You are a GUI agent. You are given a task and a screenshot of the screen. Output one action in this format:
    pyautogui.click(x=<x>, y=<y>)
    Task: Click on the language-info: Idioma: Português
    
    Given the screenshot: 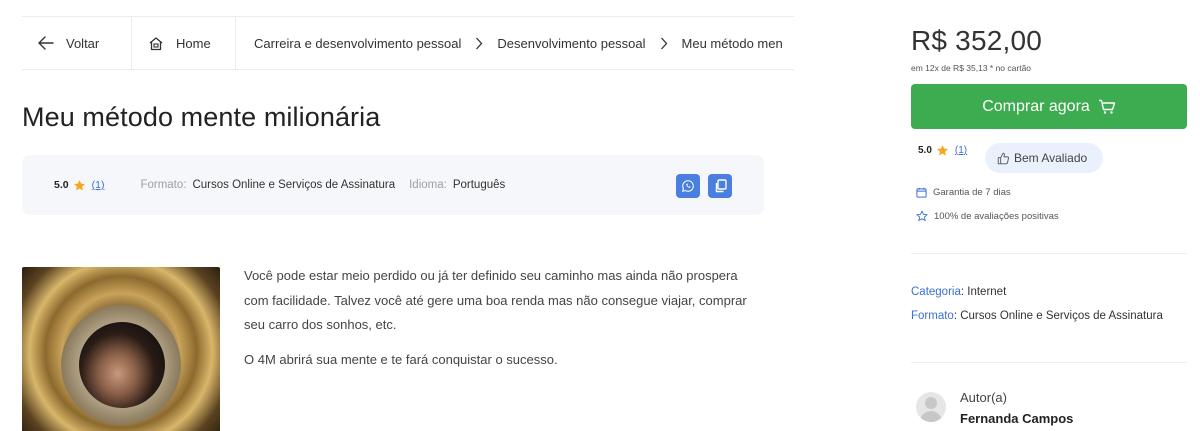 What is the action you would take?
    pyautogui.click(x=457, y=185)
    